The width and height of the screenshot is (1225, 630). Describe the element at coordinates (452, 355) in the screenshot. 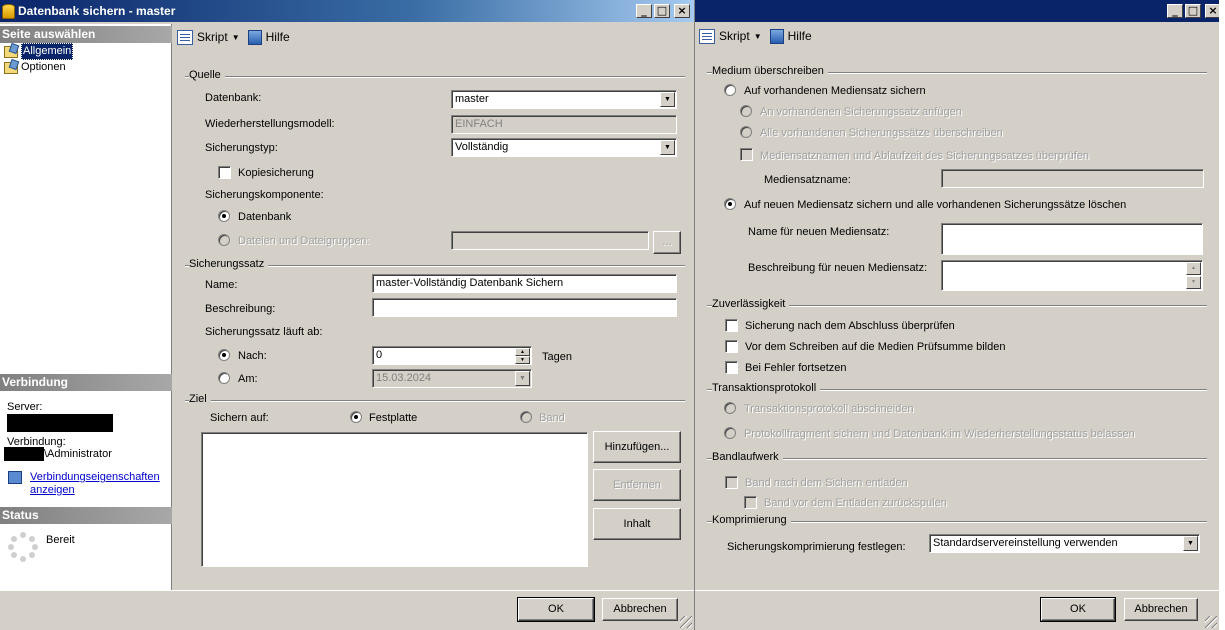

I see `expires-days-stepper: 0 ▲ ▼` at that location.